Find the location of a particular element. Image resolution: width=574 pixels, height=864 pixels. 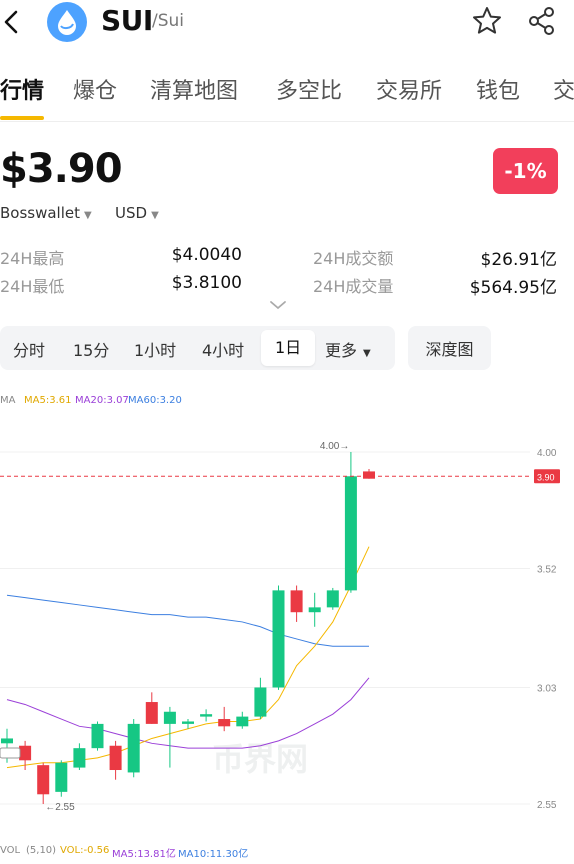

vol-legend-label: VOL is located at coordinates (10, 850).